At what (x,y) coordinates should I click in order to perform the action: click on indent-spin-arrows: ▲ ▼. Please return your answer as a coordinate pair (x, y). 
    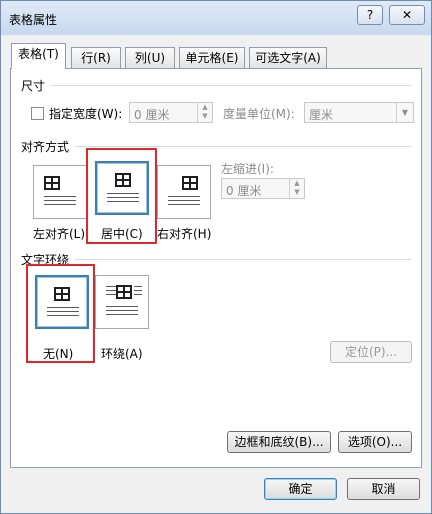
    Looking at the image, I should click on (296, 188).